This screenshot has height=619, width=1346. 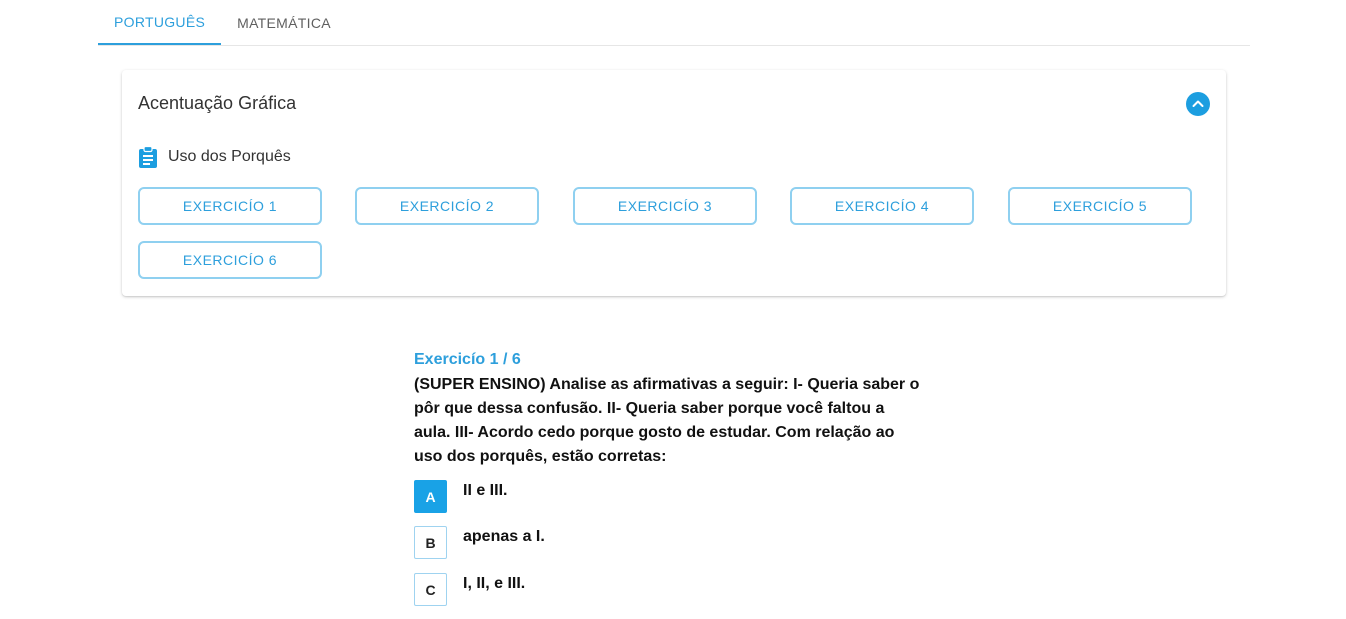 I want to click on exercise-2-button: EXERCICÍO 2, so click(x=447, y=206).